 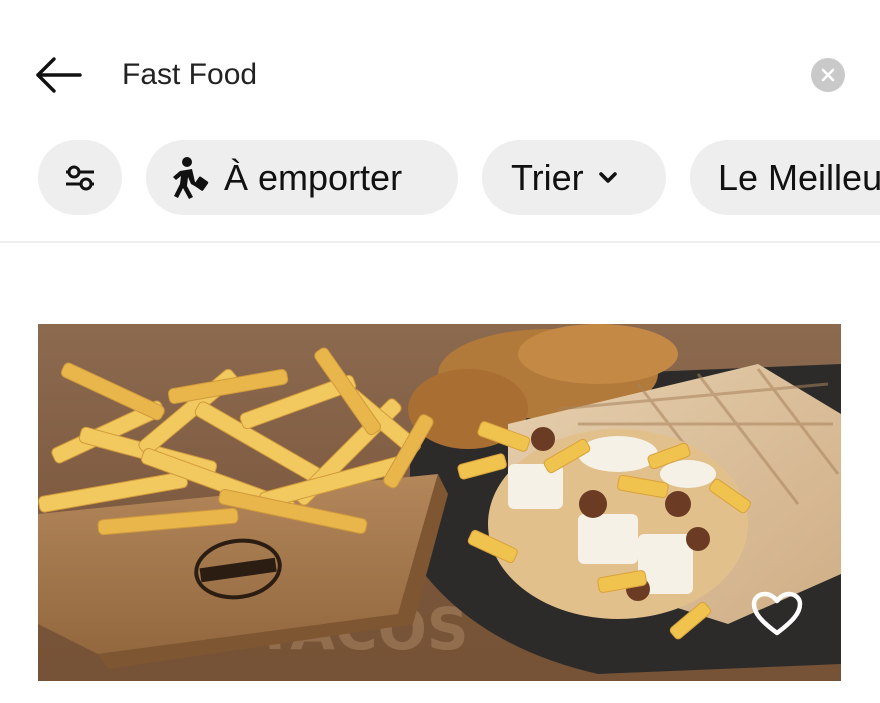 What do you see at coordinates (313, 177) in the screenshot?
I see `takeaway-chip-label: À emporter` at bounding box center [313, 177].